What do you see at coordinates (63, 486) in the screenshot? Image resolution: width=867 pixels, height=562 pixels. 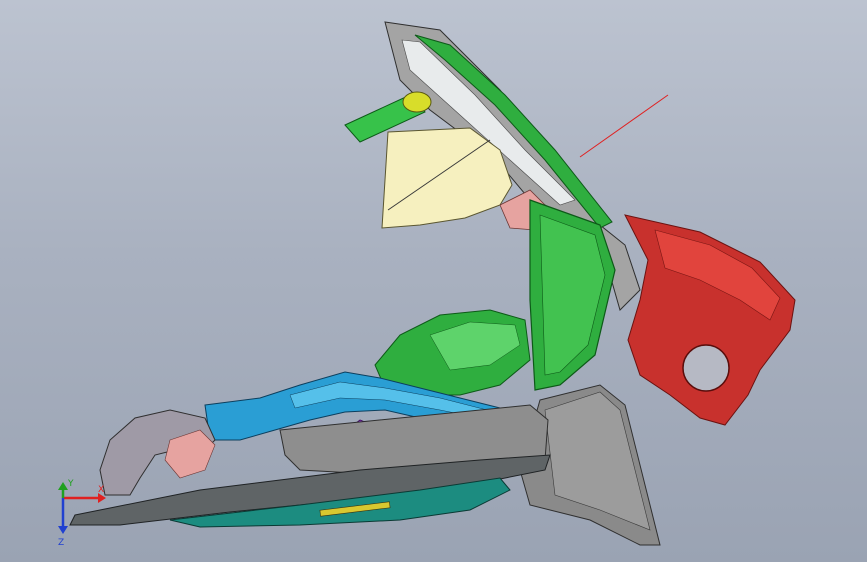 I see `triad-y-arrow` at bounding box center [63, 486].